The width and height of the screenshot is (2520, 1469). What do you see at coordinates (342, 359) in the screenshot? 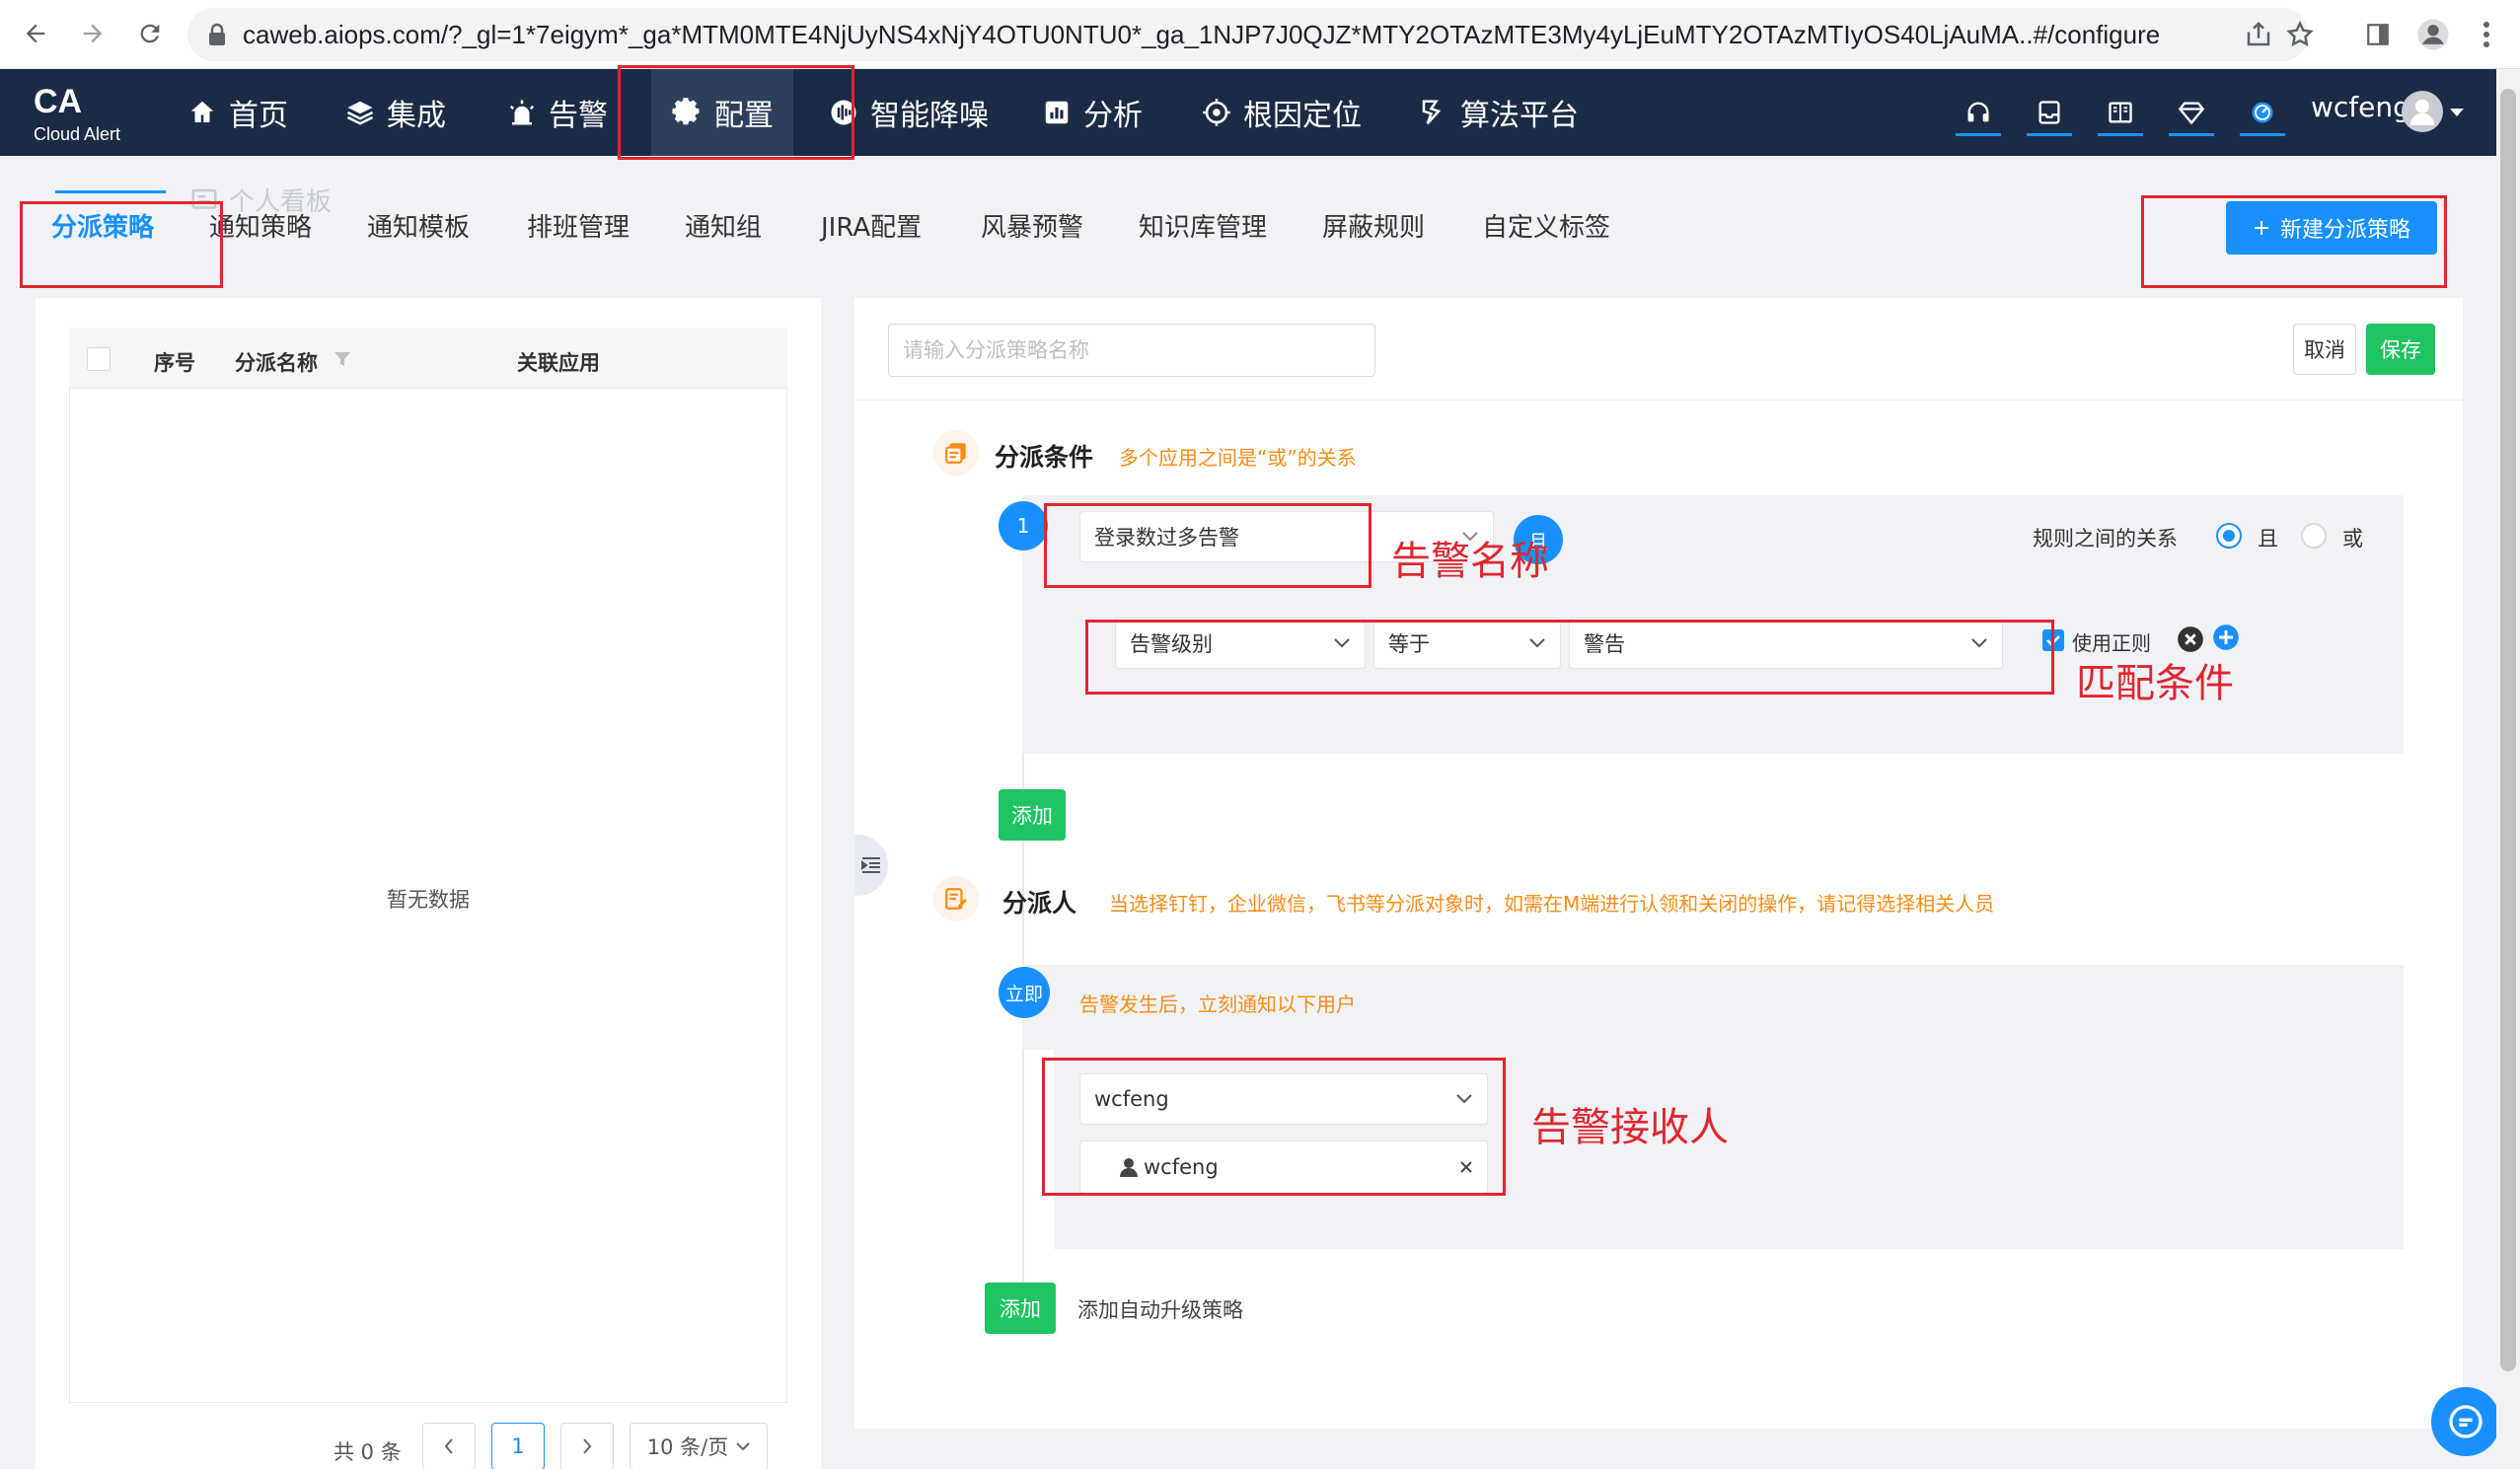
I see `filter-icon` at bounding box center [342, 359].